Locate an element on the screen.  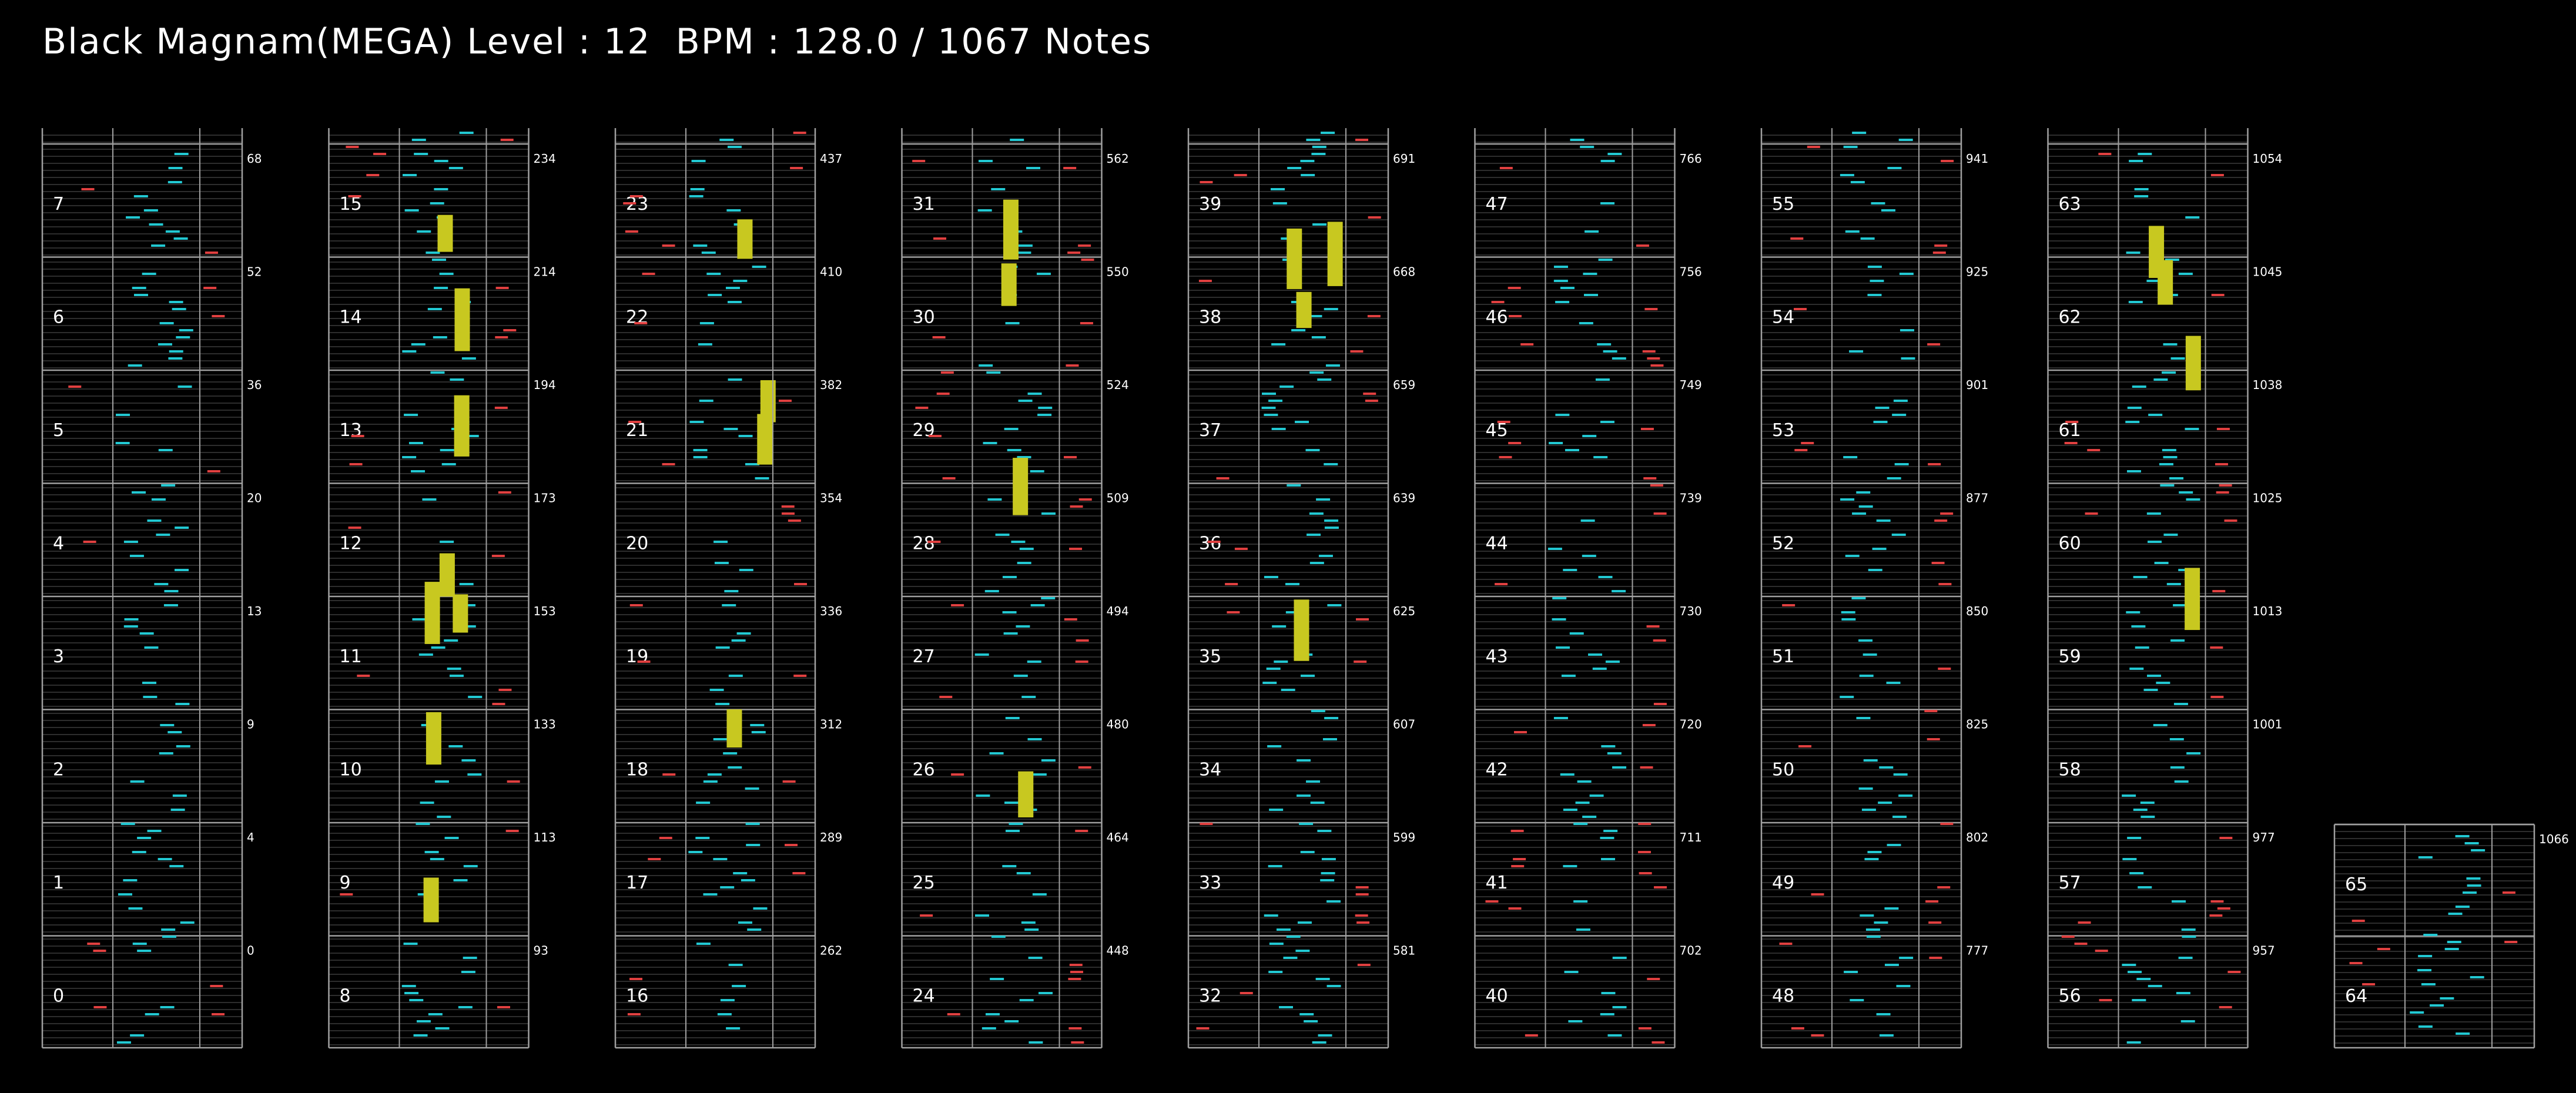
measure-number: 17 is located at coordinates (637, 883).